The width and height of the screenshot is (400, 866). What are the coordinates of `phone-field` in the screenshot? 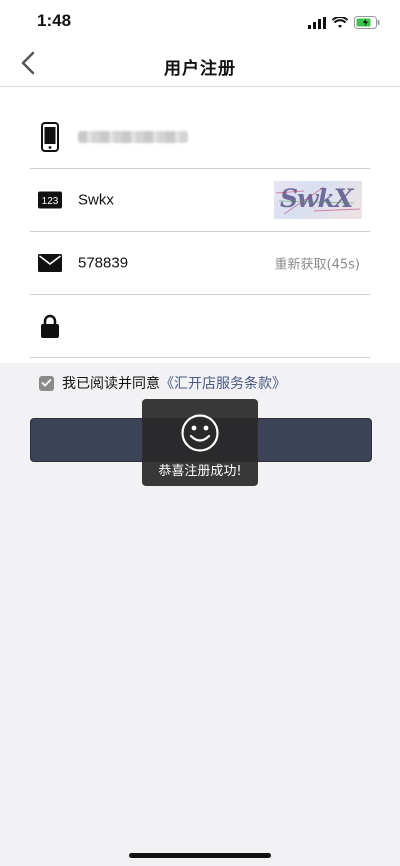 It's located at (200, 137).